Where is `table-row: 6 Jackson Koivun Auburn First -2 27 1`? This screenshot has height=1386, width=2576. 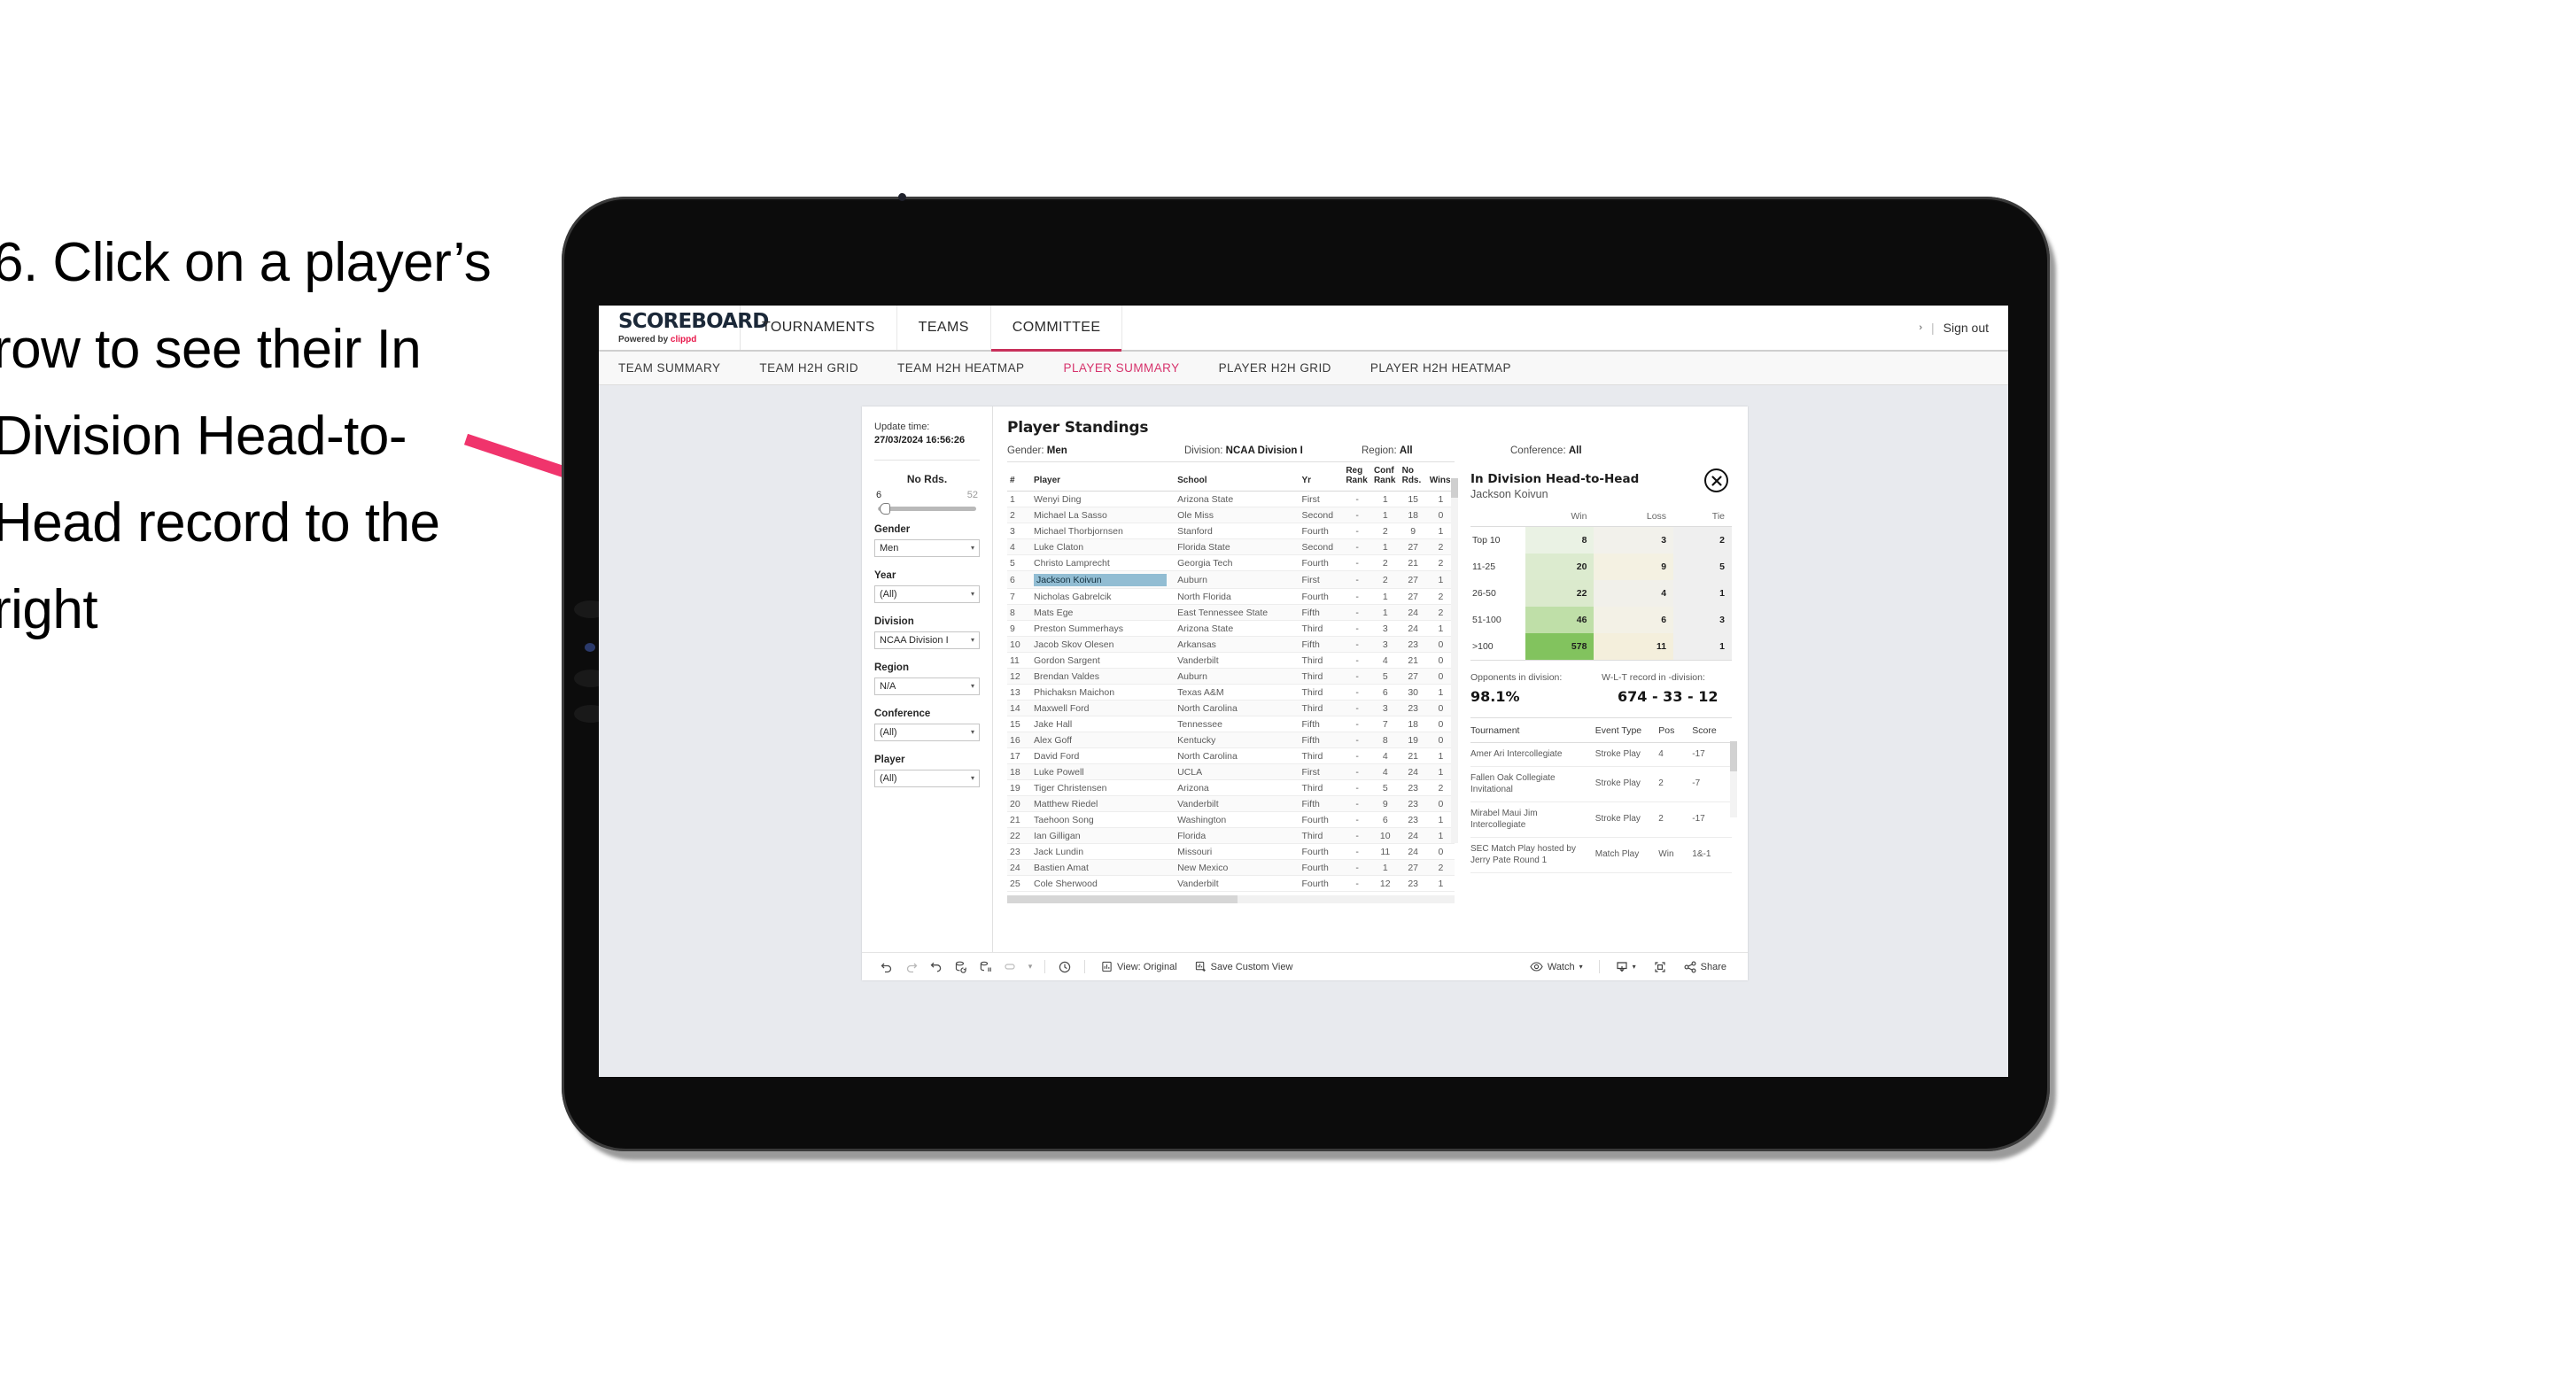 table-row: 6 Jackson Koivun Auburn First -2 27 1 is located at coordinates (1231, 579).